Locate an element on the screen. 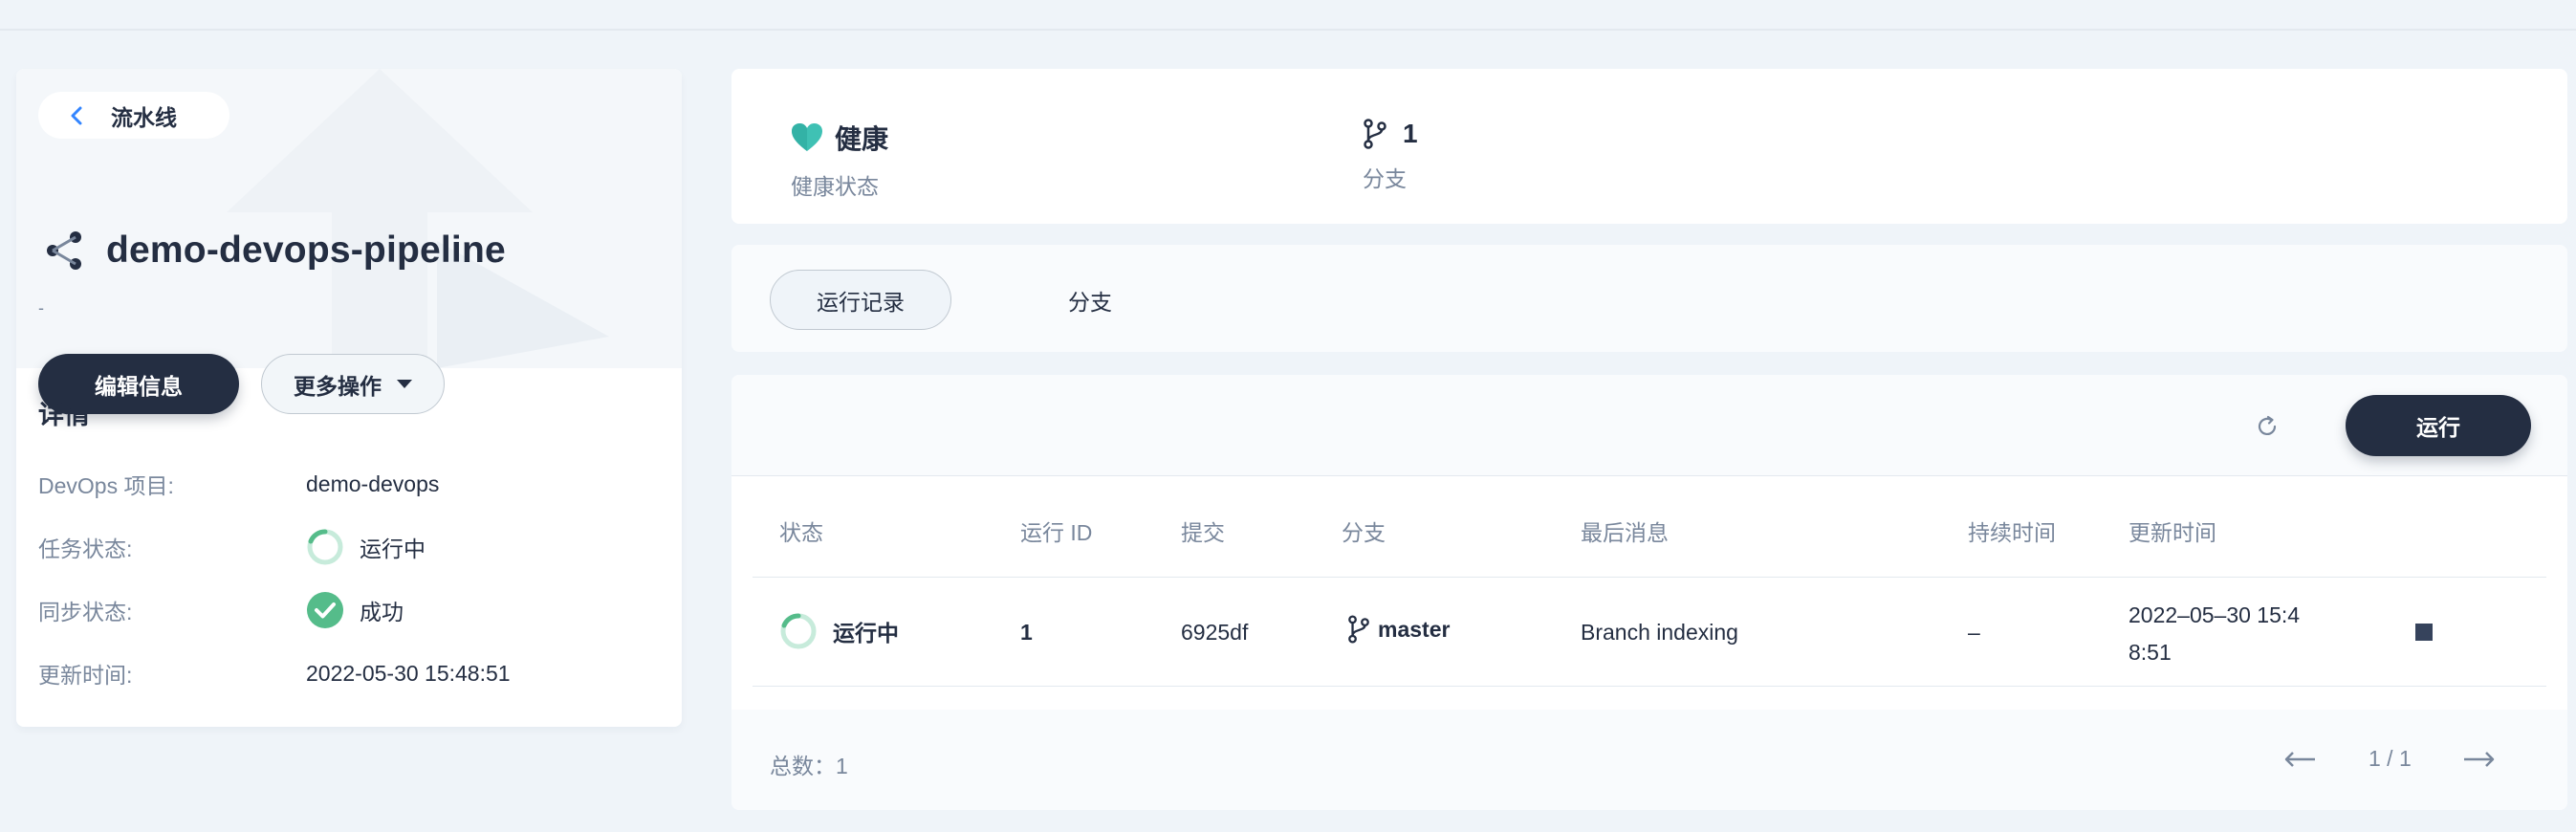  back-label: 流水线 is located at coordinates (144, 117).